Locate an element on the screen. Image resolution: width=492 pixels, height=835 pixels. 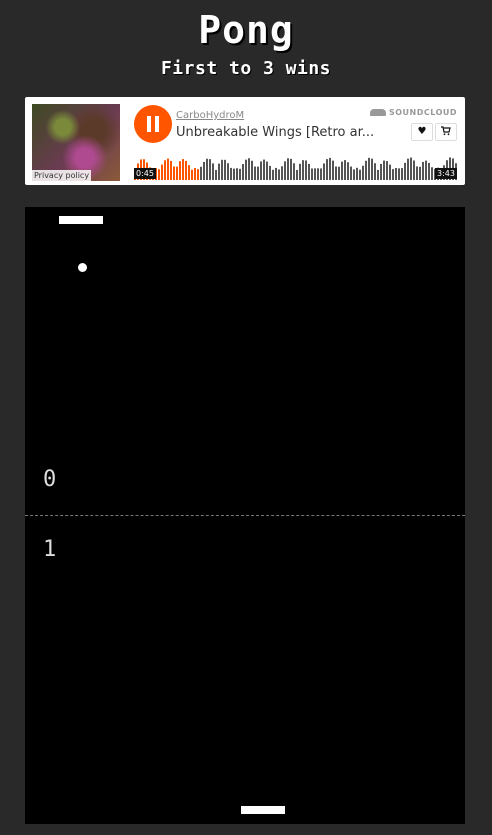
privacy-policy-link: Privacy policy is located at coordinates (62, 175).